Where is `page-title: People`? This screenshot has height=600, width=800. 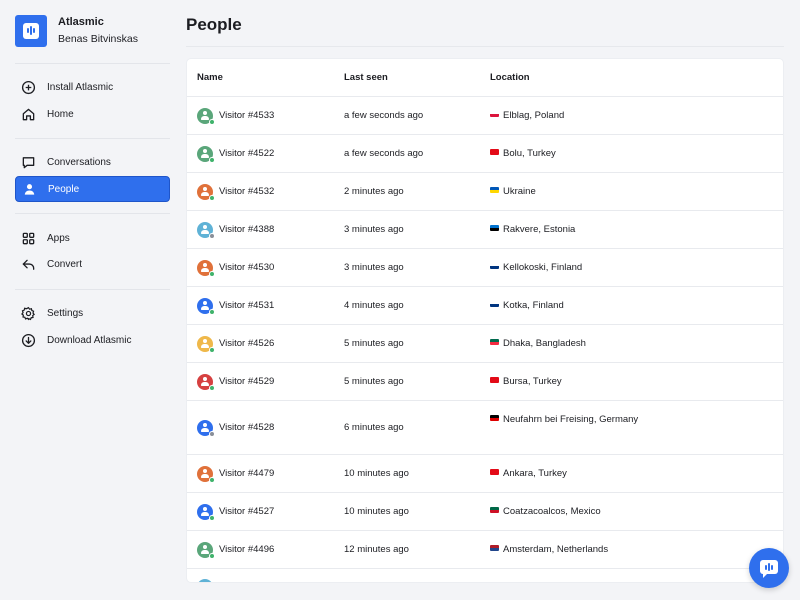
page-title: People is located at coordinates (214, 24).